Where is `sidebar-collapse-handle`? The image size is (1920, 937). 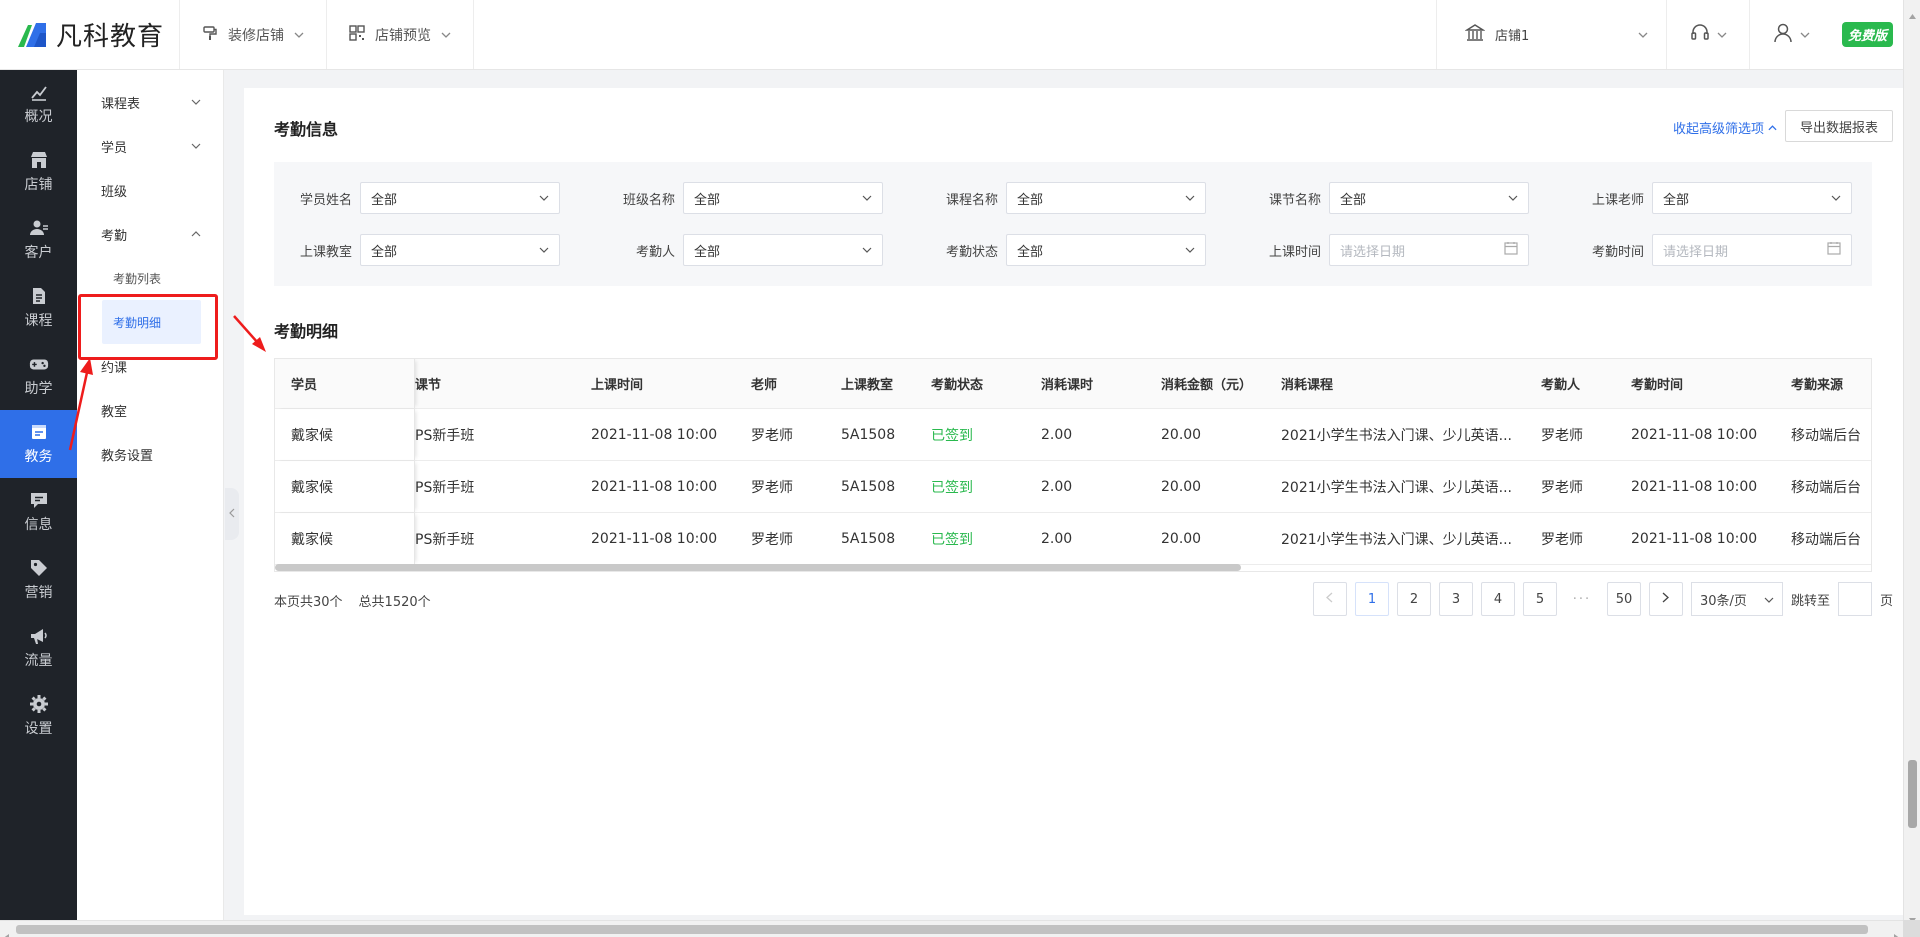 sidebar-collapse-handle is located at coordinates (232, 514).